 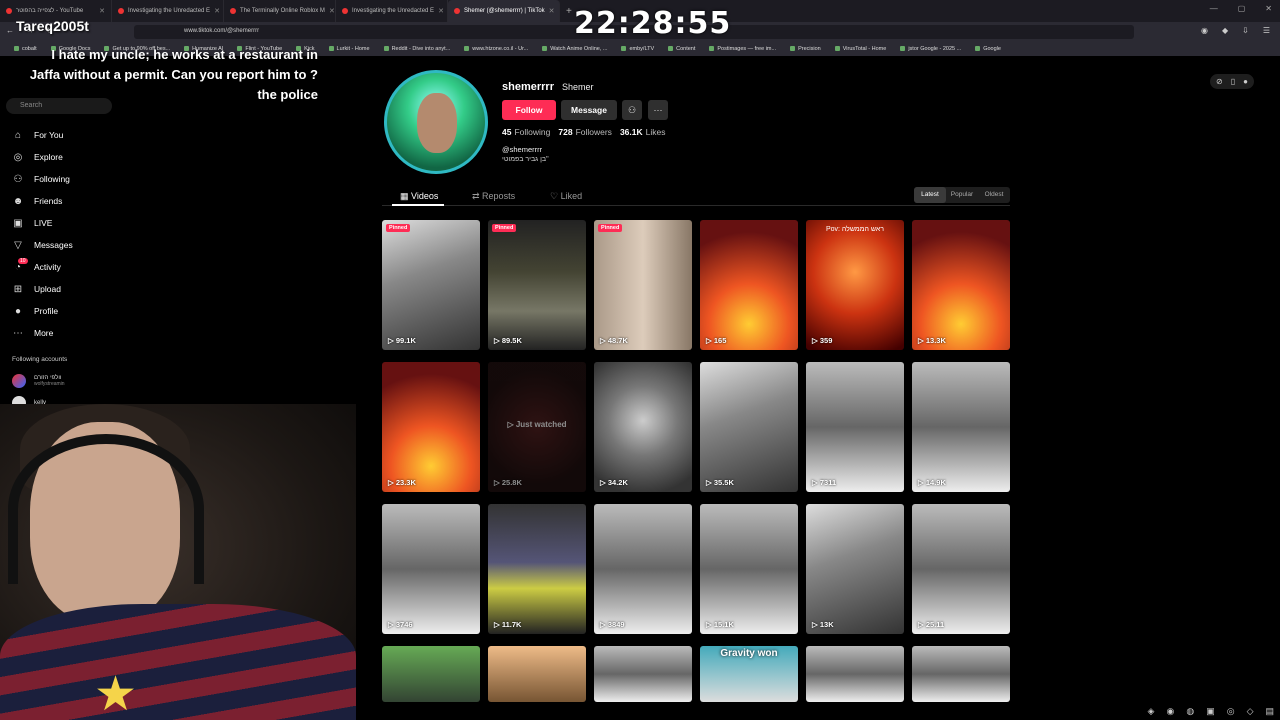 I want to click on tab-liked: ♡ Liked, so click(x=566, y=196).